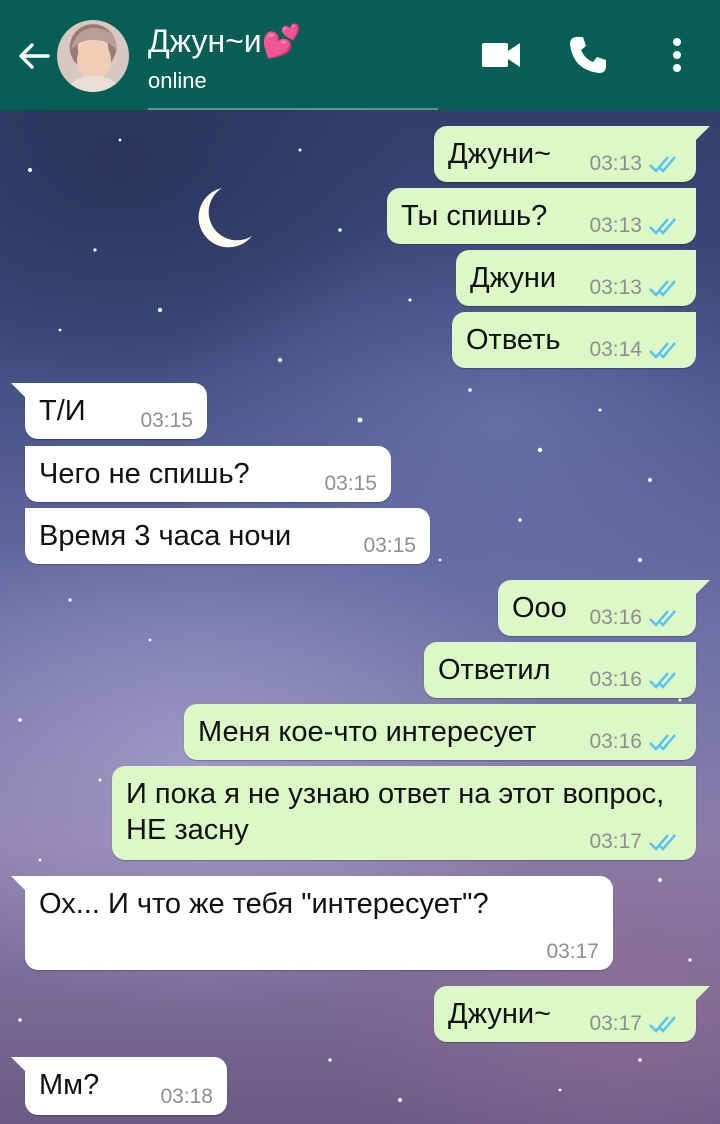 This screenshot has height=1124, width=720. I want to click on message-time: 03:14, so click(615, 349).